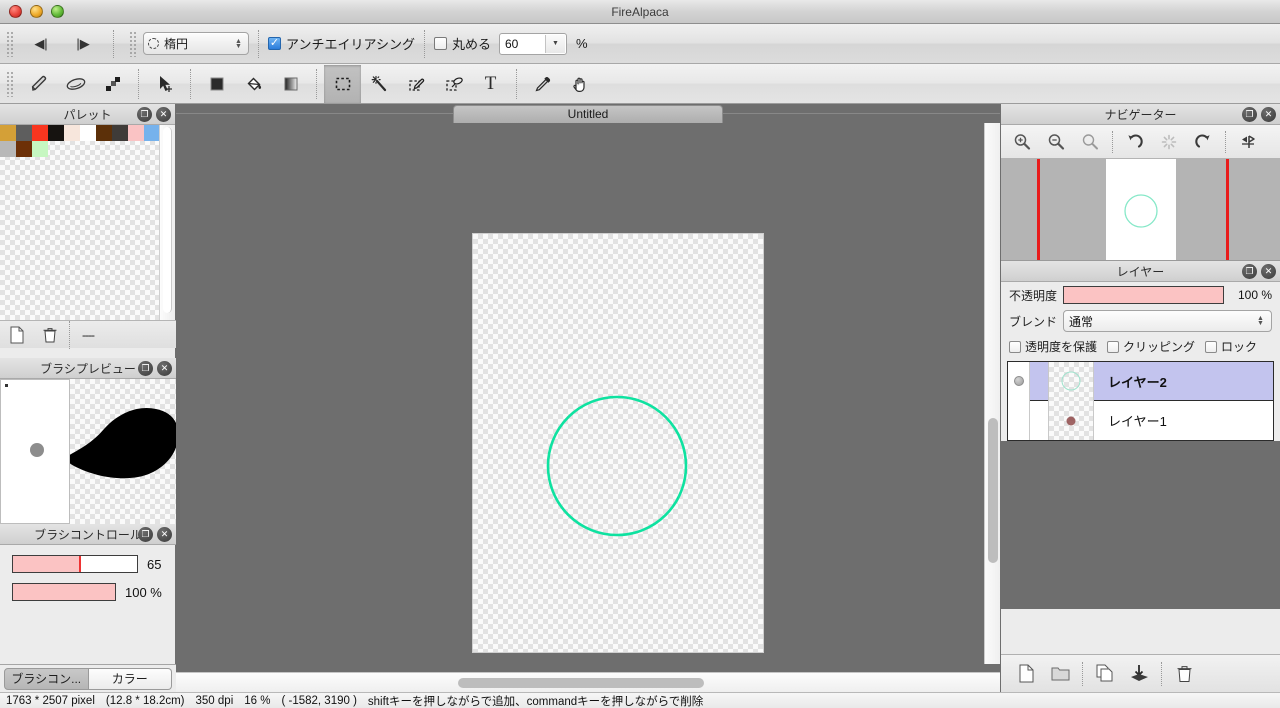 Image resolution: width=1280 pixels, height=708 pixels. I want to click on eyedropper-tool, so click(542, 84).